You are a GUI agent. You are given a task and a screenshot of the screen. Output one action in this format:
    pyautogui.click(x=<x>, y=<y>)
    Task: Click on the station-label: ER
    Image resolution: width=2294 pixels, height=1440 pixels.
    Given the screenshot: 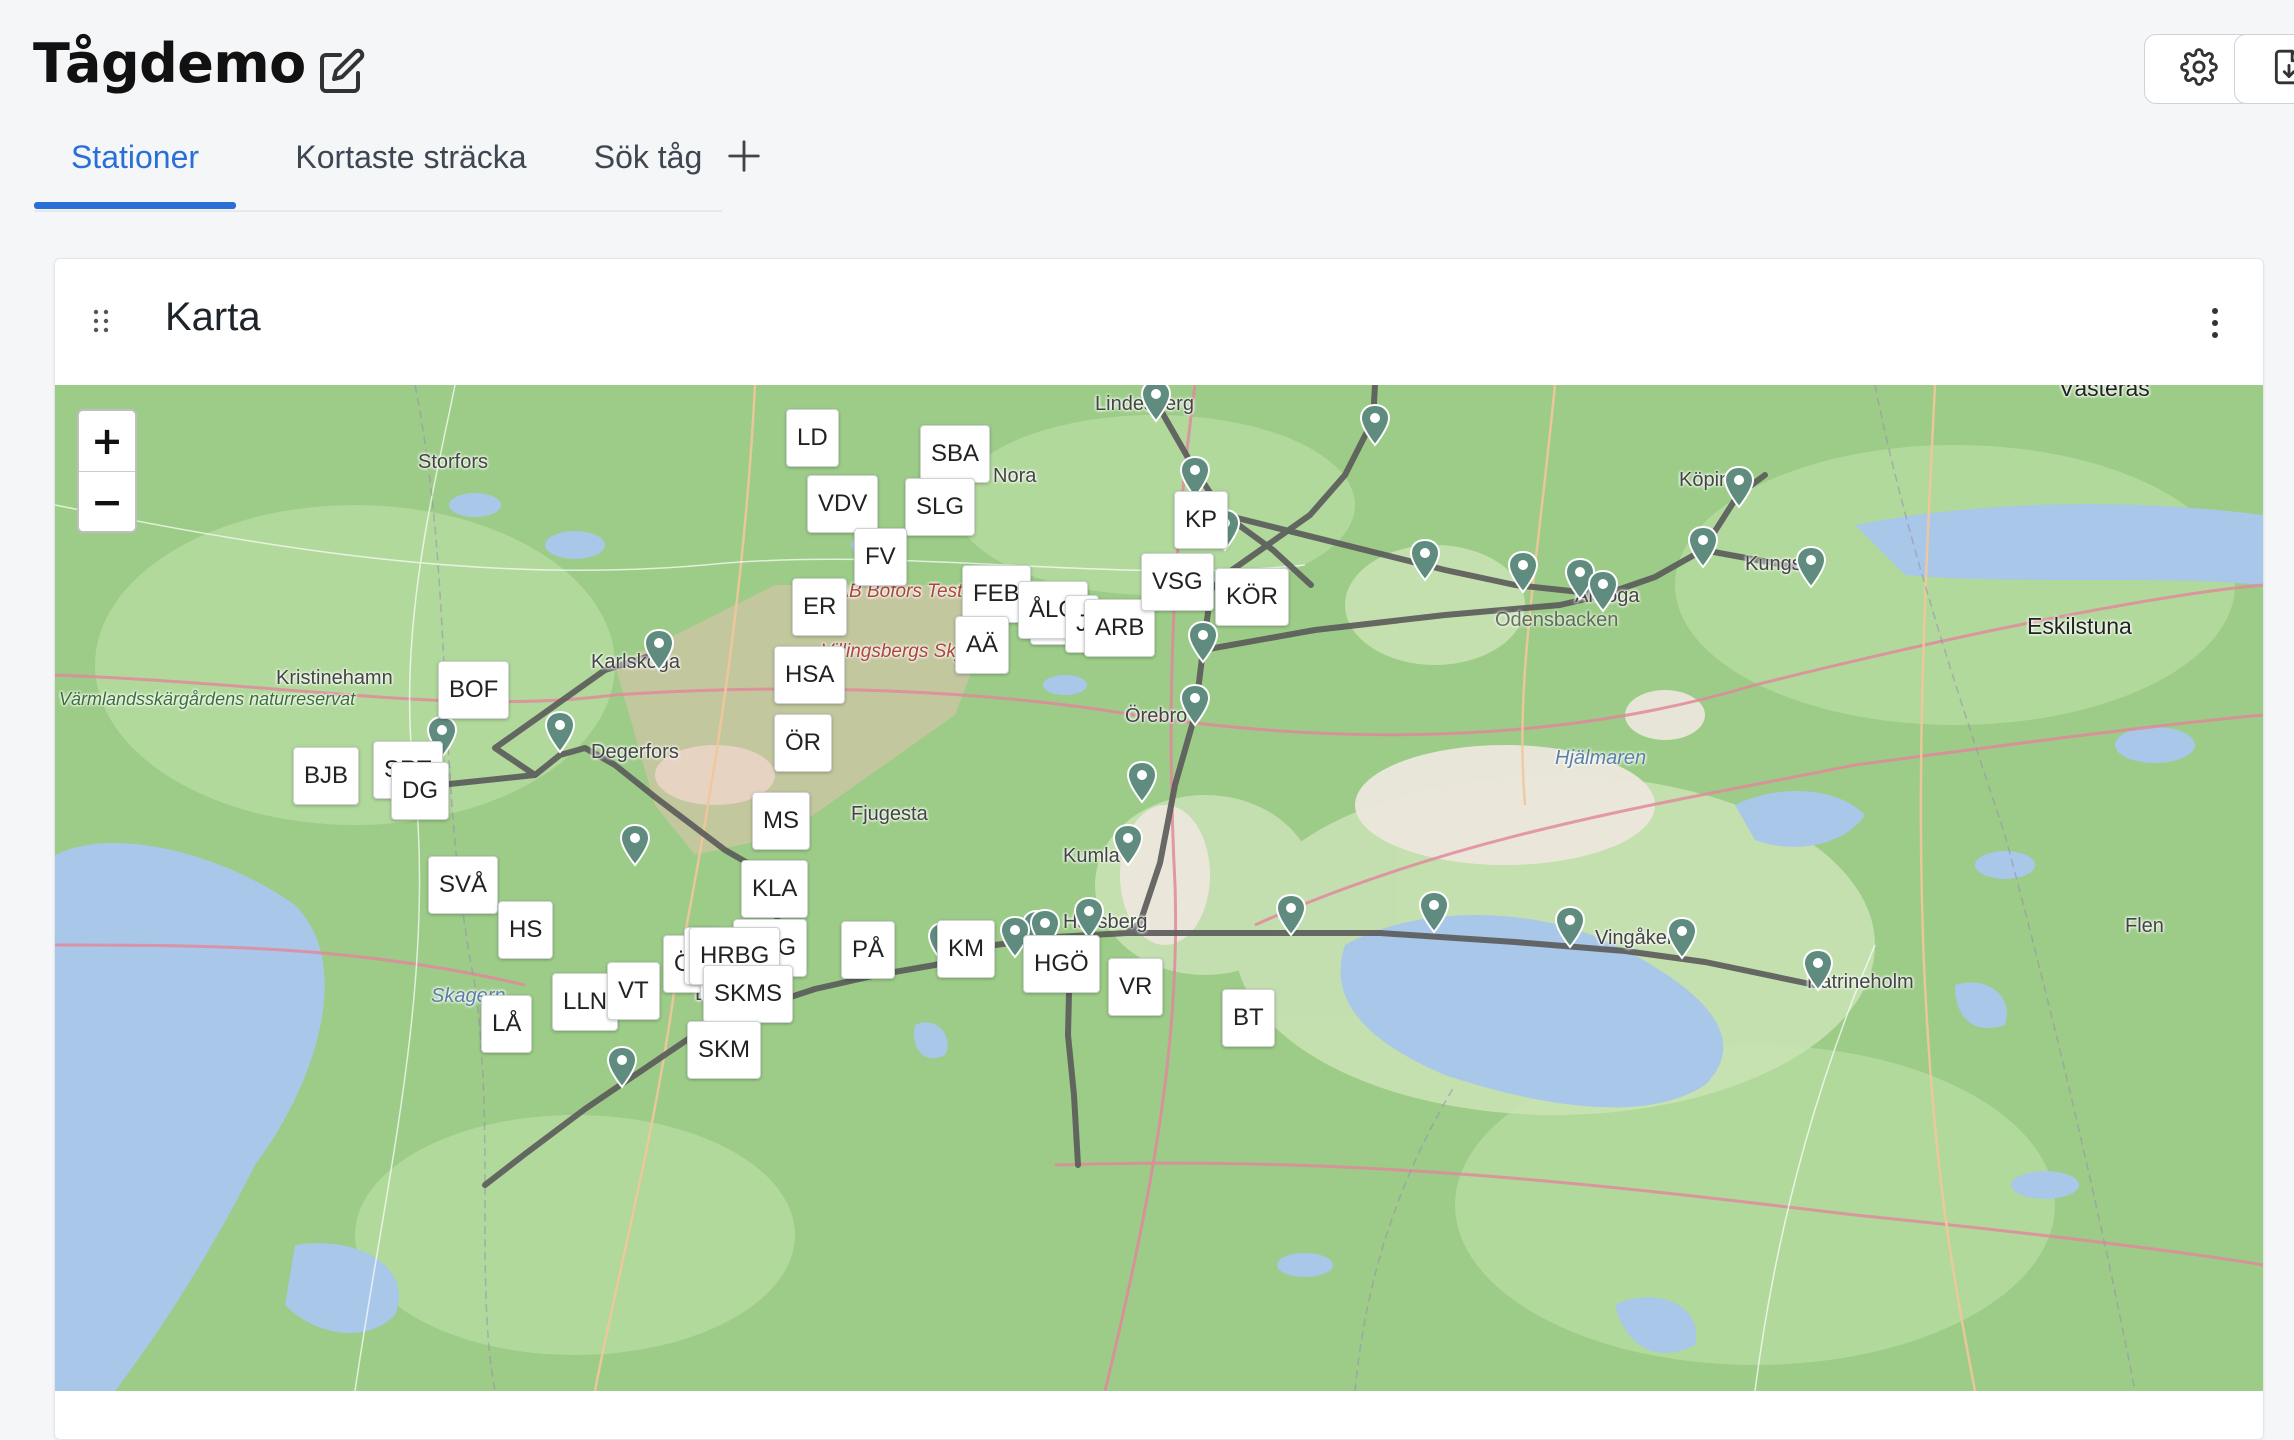 What is the action you would take?
    pyautogui.click(x=820, y=607)
    